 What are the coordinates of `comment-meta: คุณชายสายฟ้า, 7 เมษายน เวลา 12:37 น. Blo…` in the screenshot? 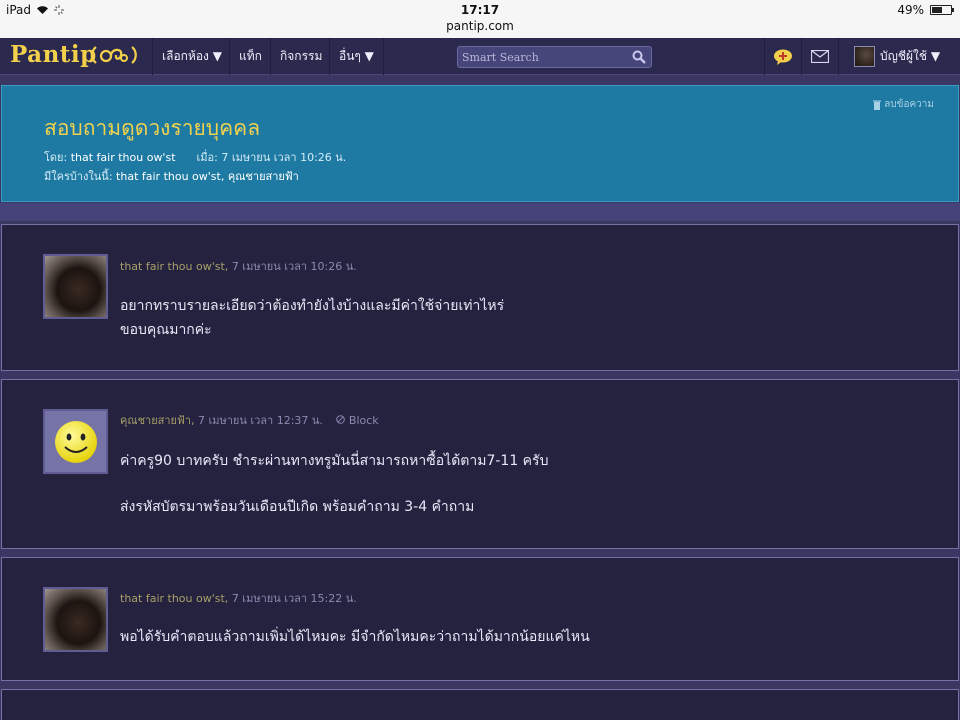 It's located at (249, 420).